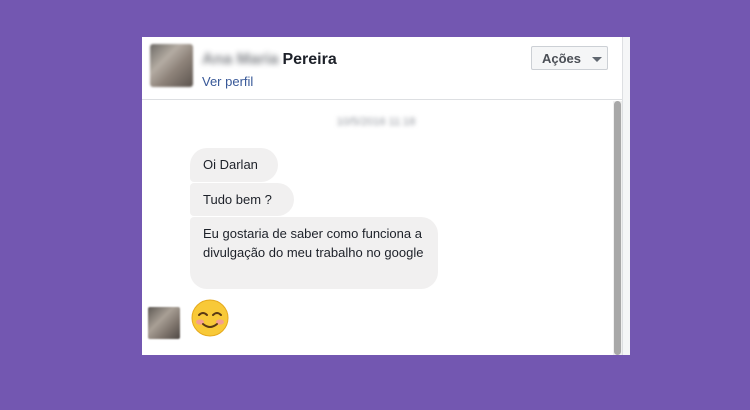 This screenshot has width=750, height=410. What do you see at coordinates (171, 65) in the screenshot?
I see `contact-avatar` at bounding box center [171, 65].